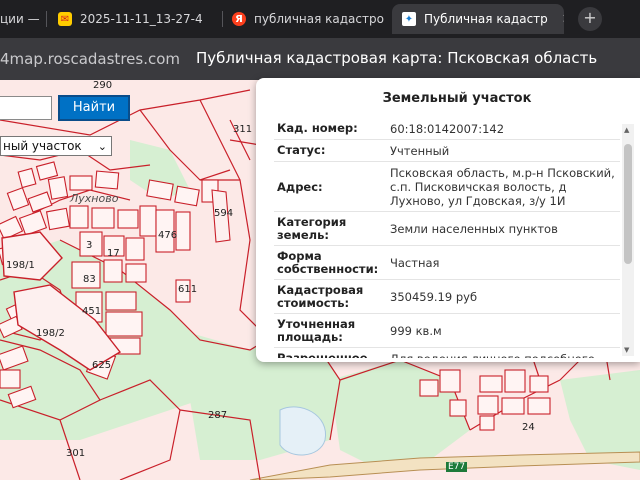 The width and height of the screenshot is (640, 480). What do you see at coordinates (590, 19) in the screenshot?
I see `new-tab-button: +` at bounding box center [590, 19].